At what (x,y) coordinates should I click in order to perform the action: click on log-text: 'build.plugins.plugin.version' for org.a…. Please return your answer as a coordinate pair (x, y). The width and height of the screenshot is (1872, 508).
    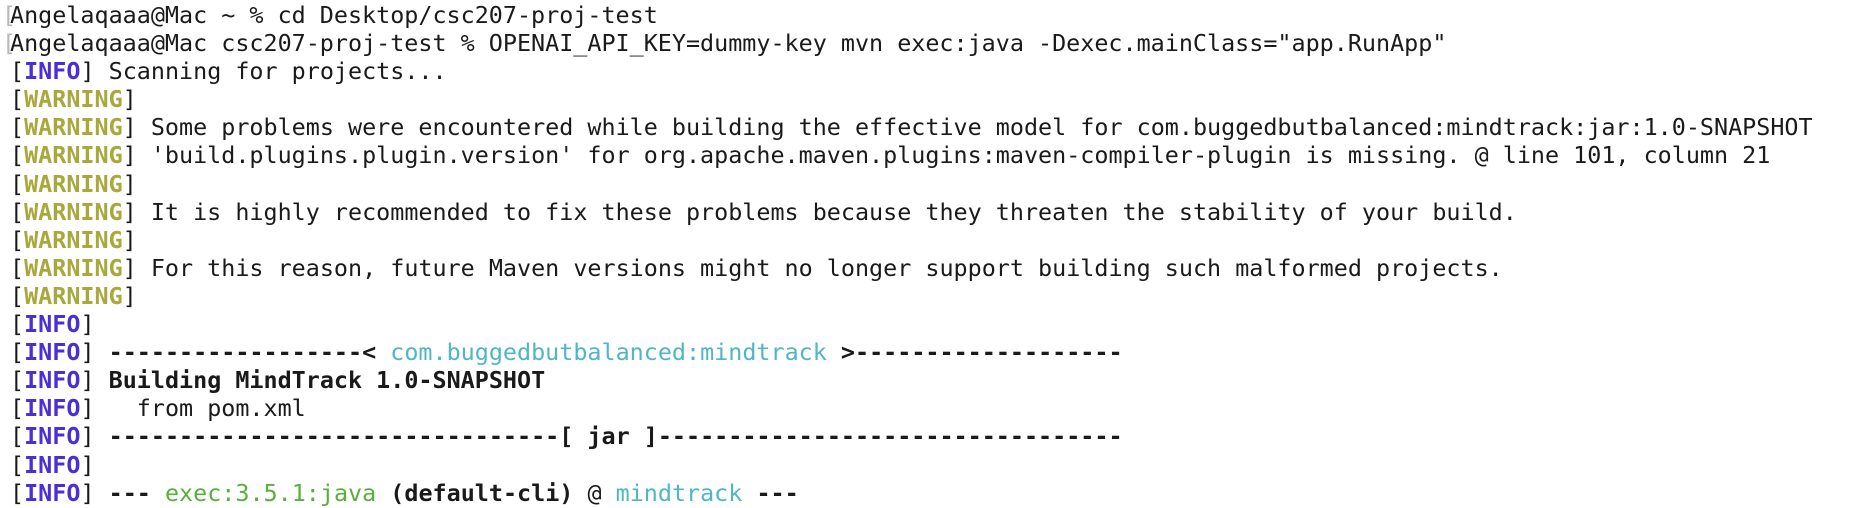
    Looking at the image, I should click on (953, 155).